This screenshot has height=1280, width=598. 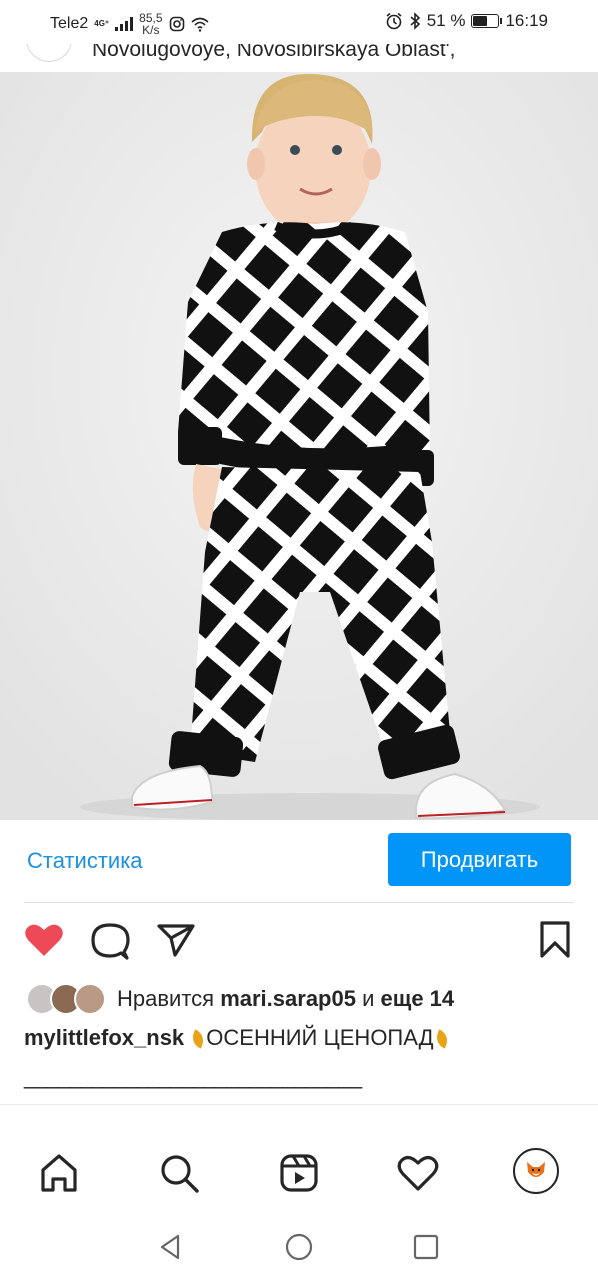 I want to click on caption-text: ОСЕННИЙ ЦЕНОПАД, so click(x=320, y=1037).